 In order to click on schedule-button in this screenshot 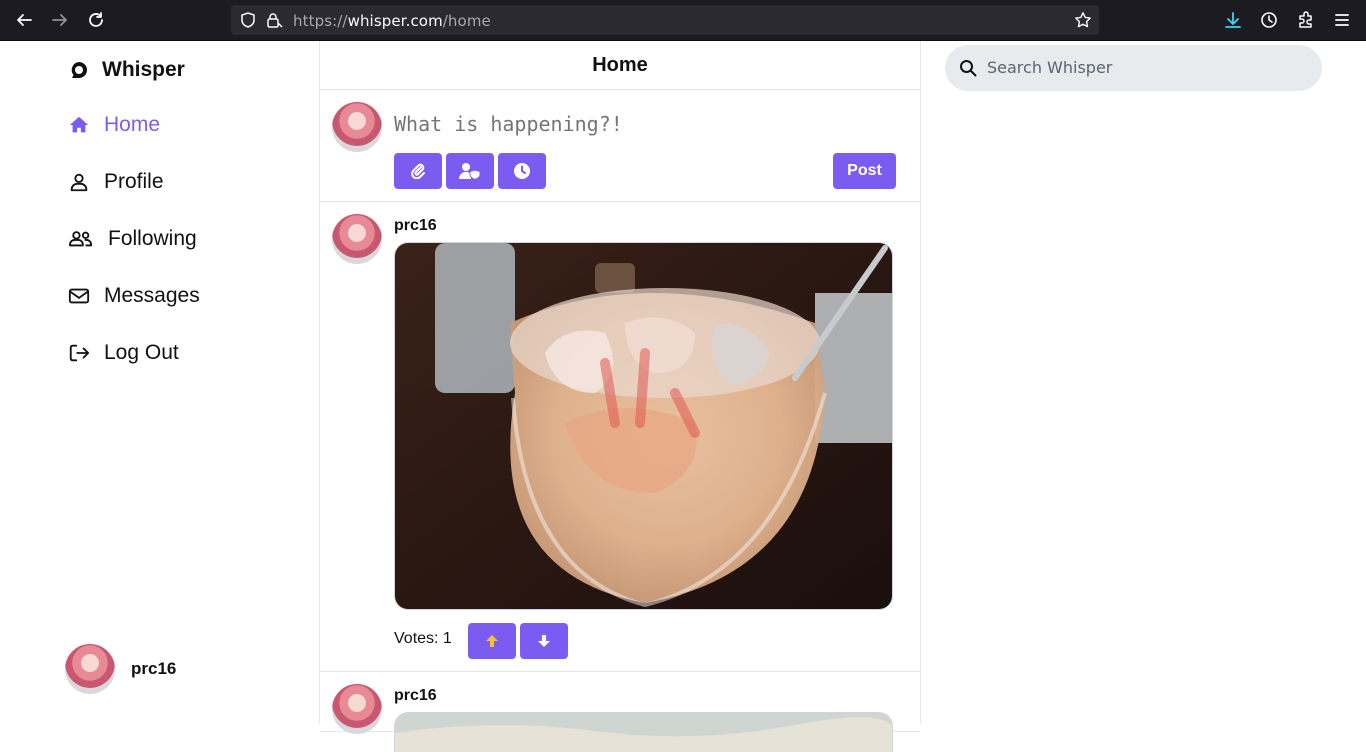, I will do `click(522, 171)`.